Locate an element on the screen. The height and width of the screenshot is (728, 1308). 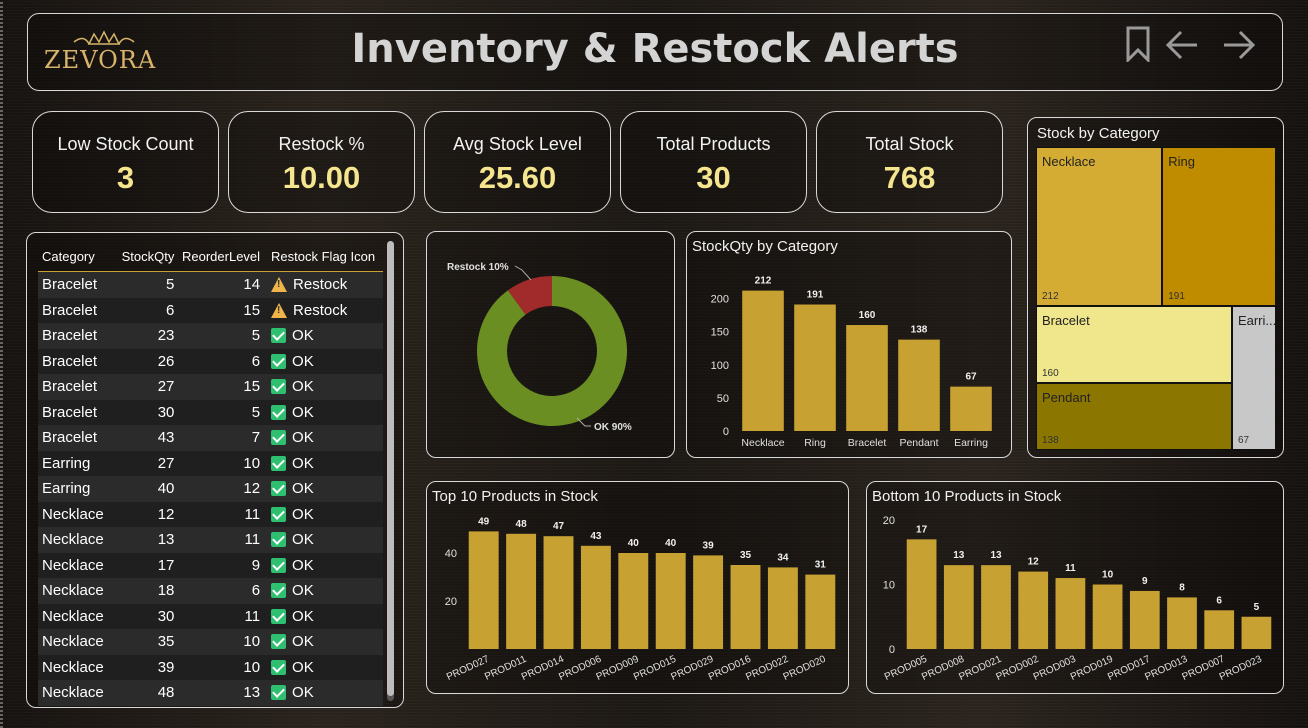
x-tick-label: PROD027 is located at coordinates (468, 668).